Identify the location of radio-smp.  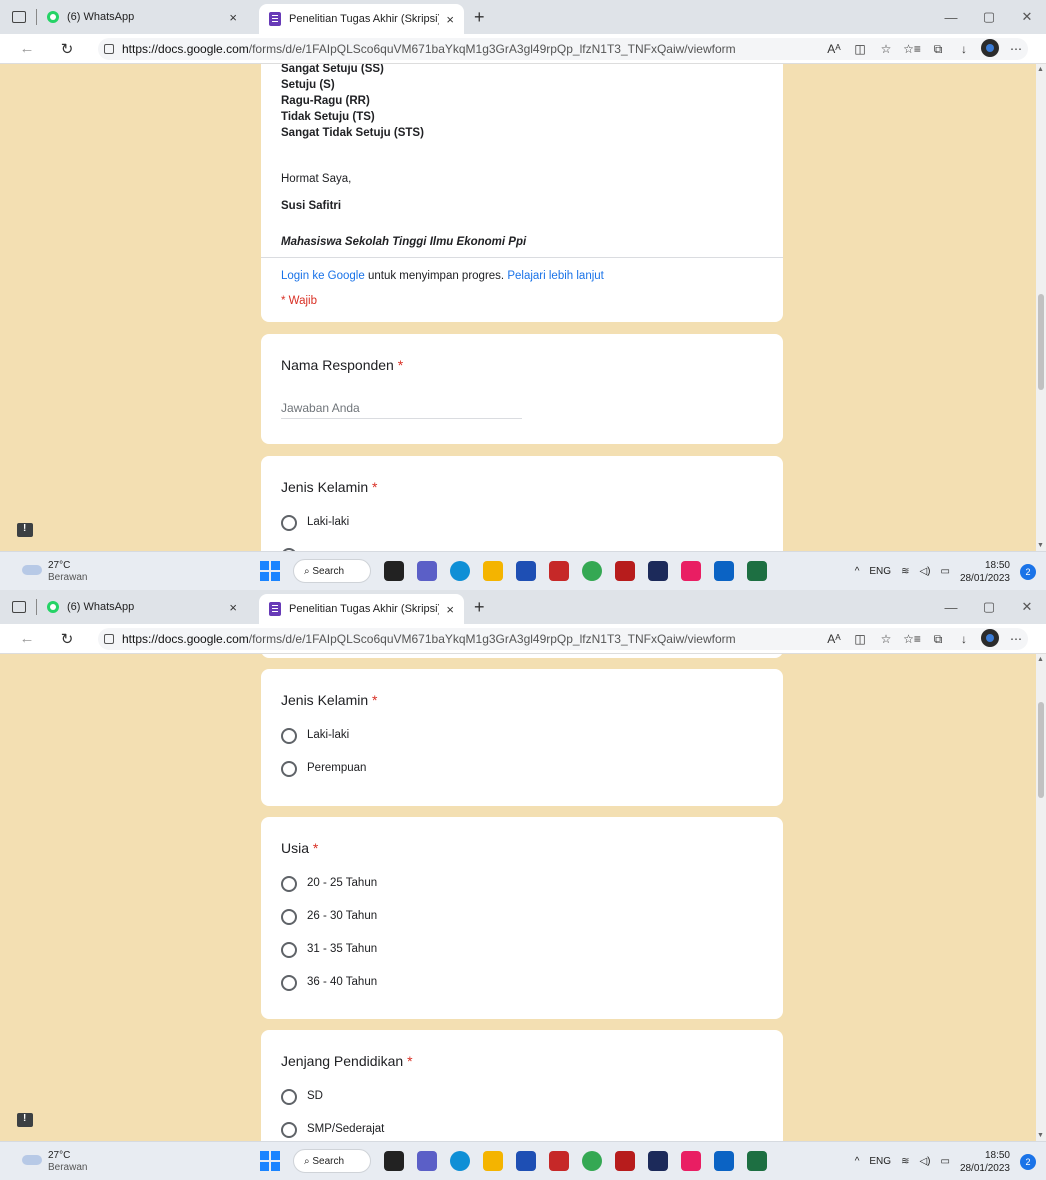
(289, 1130).